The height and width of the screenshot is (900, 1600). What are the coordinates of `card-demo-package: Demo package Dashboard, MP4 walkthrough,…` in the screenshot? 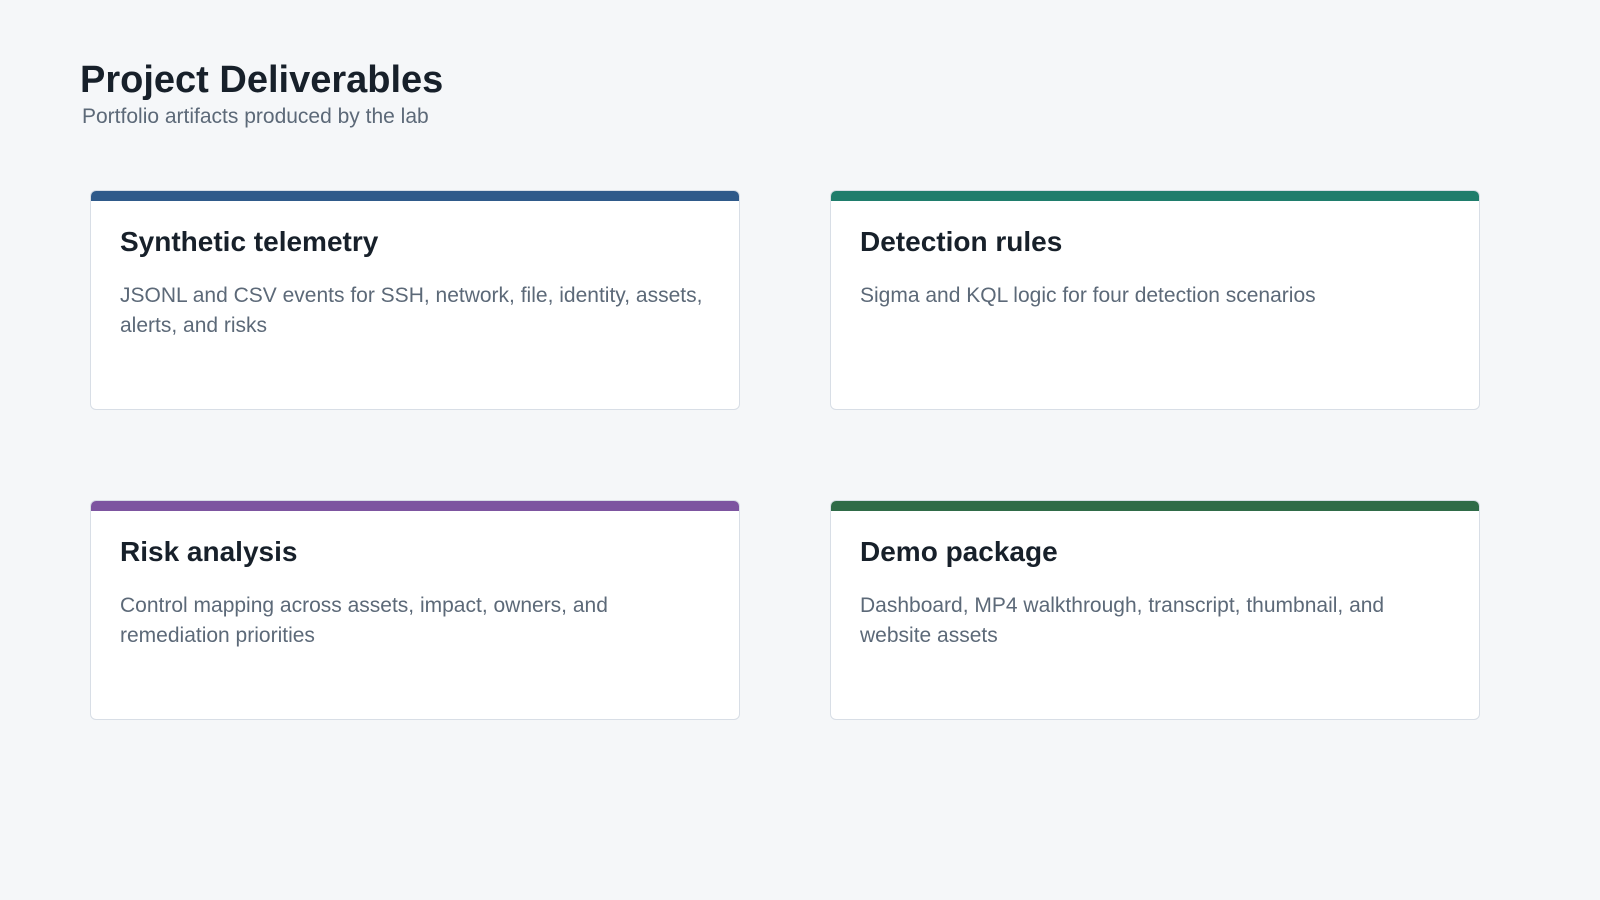 It's located at (1155, 610).